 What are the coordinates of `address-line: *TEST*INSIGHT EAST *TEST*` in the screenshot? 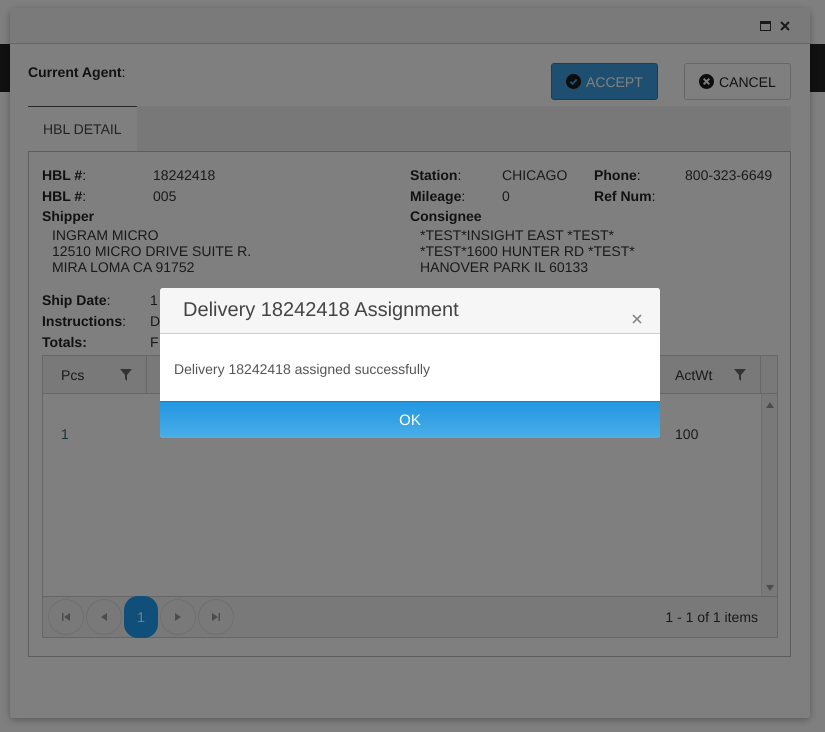 It's located at (517, 235).